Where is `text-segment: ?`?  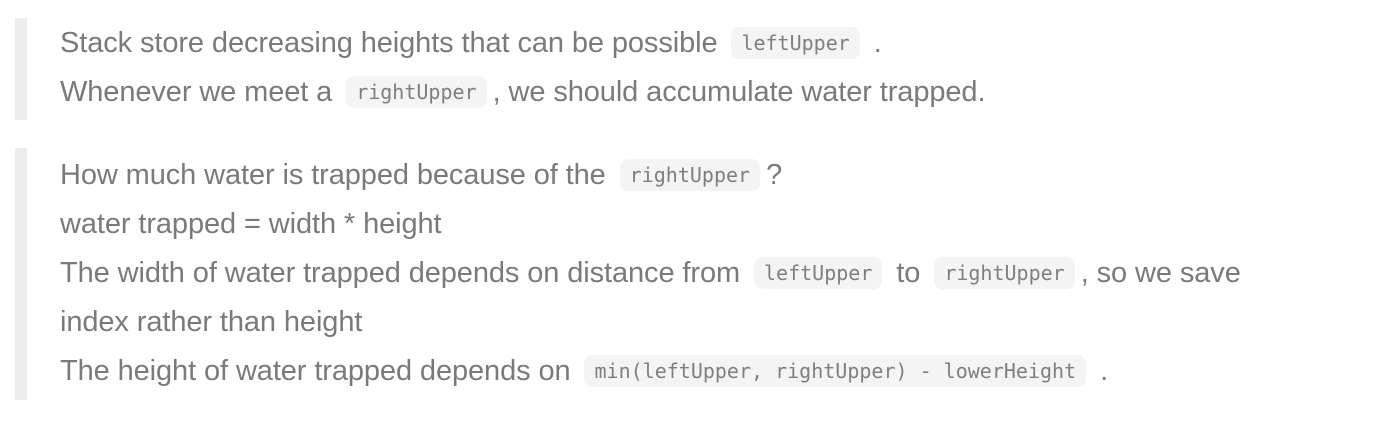
text-segment: ? is located at coordinates (774, 175).